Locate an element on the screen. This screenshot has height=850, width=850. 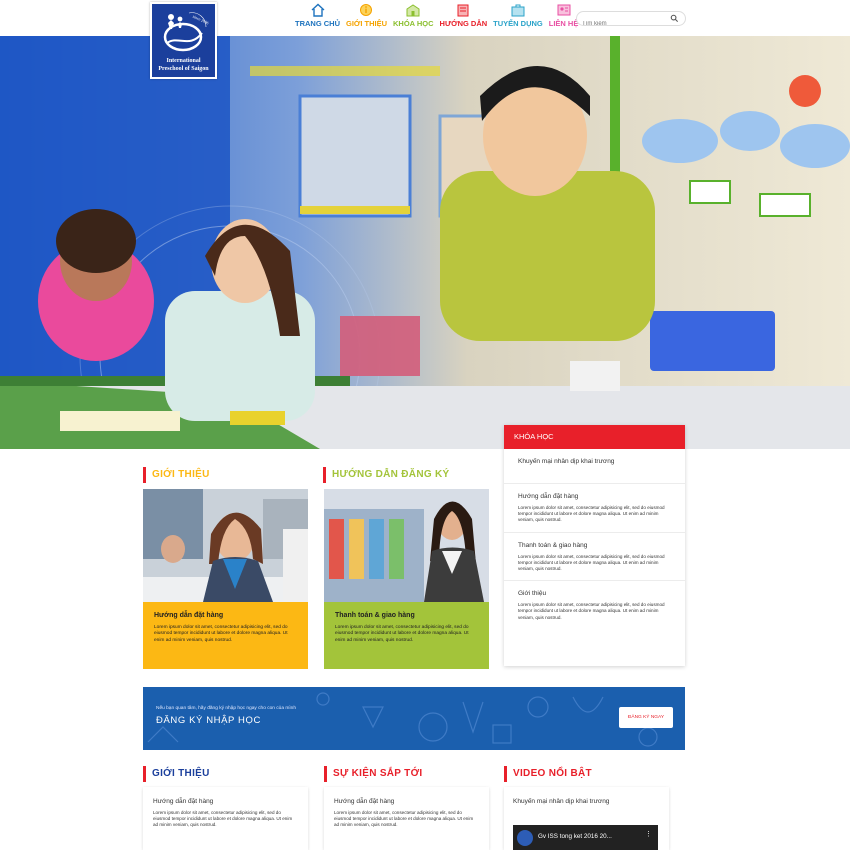
video-player: Gv ISS tong ket 2016 20... ⋮ is located at coordinates (585, 837).